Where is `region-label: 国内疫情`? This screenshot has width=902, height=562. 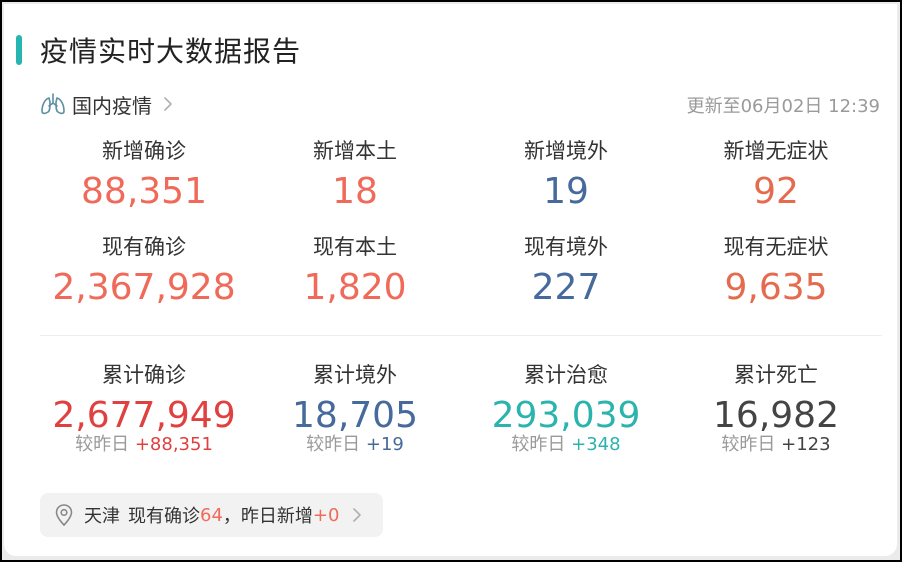 region-label: 国内疫情 is located at coordinates (112, 105).